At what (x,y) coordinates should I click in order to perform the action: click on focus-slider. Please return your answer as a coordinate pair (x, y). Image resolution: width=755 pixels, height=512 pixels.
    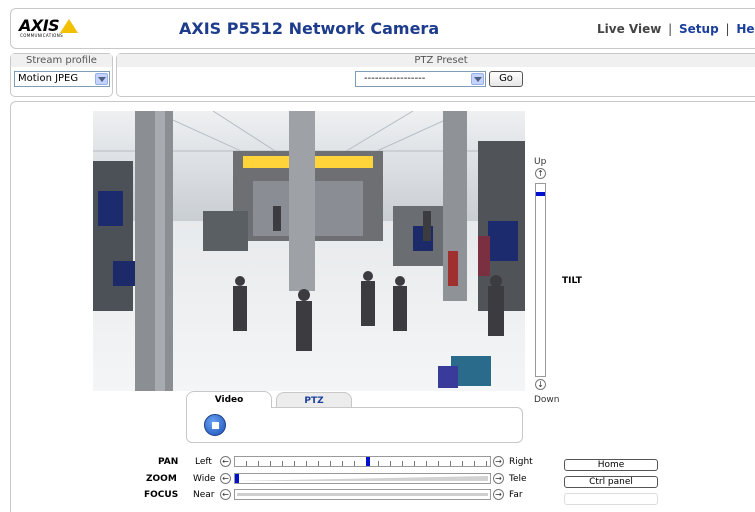
    Looking at the image, I should click on (362, 494).